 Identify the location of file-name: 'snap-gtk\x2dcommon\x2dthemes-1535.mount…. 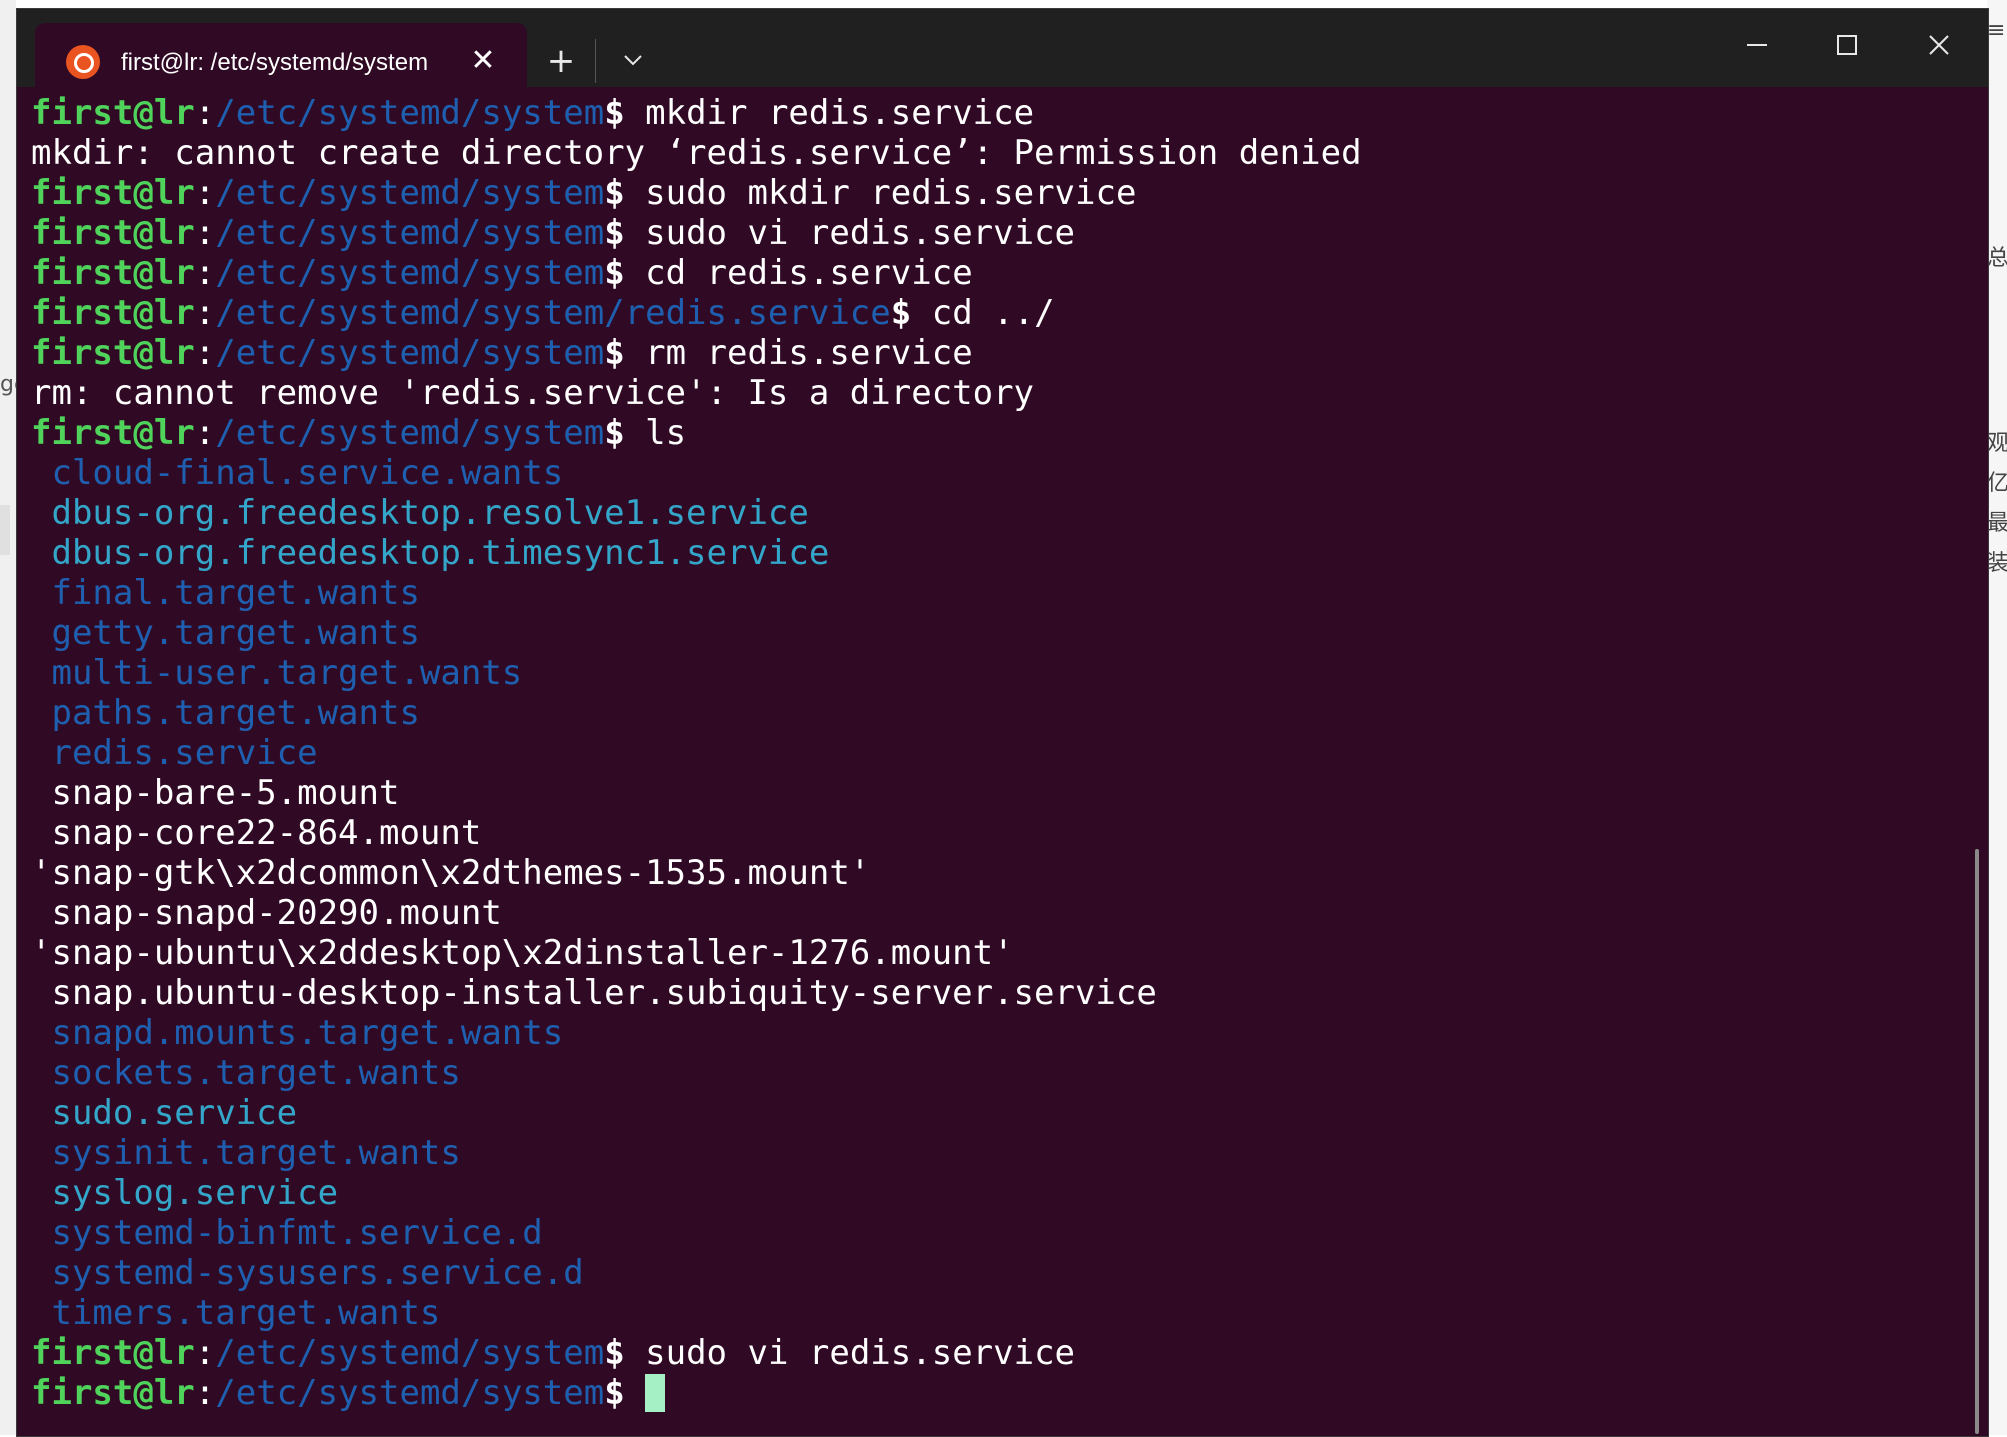
(451, 873).